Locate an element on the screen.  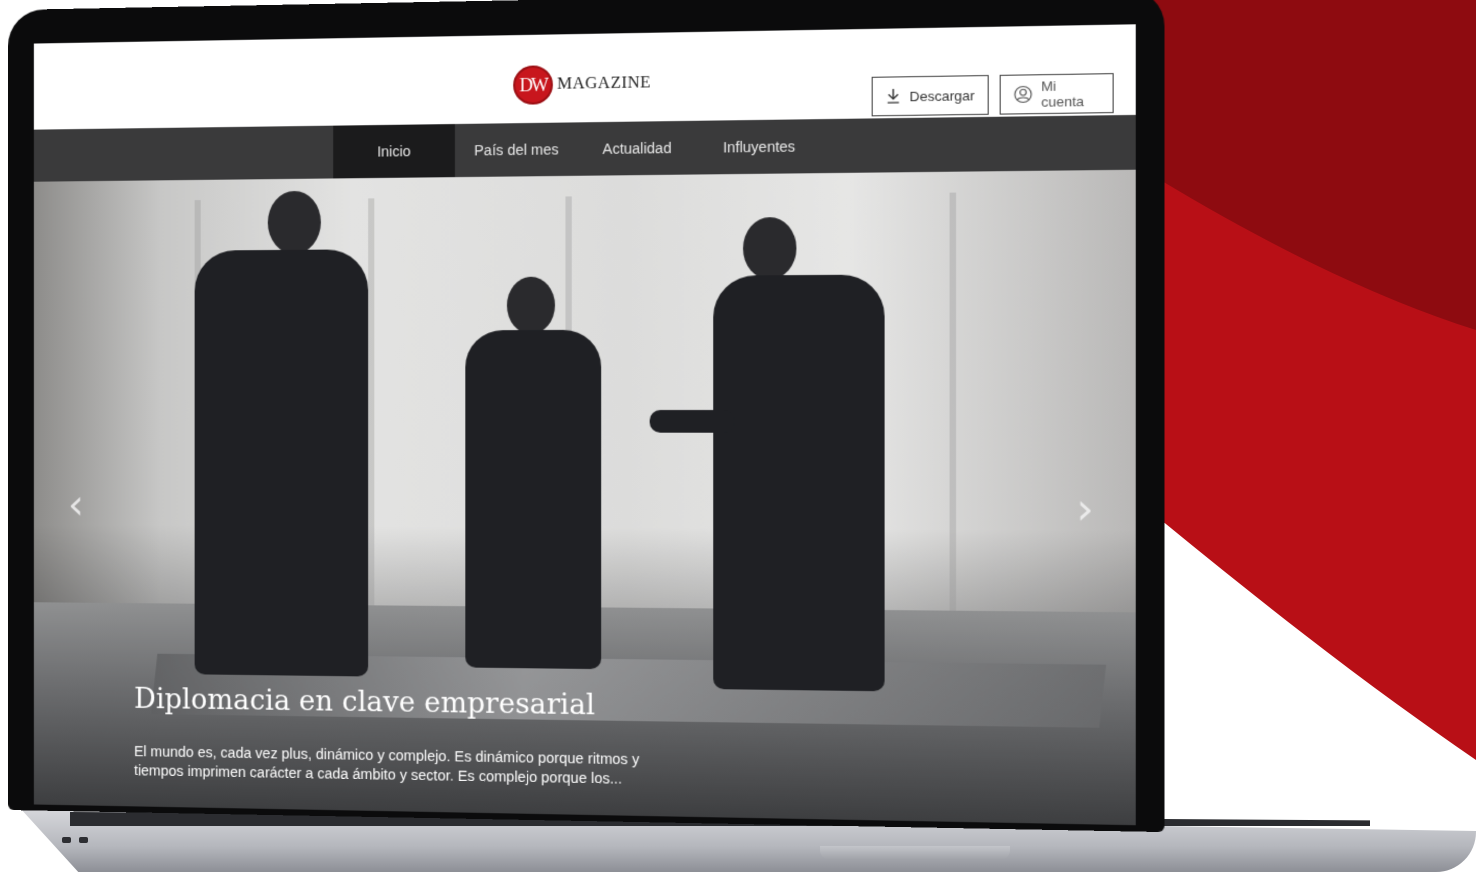
account-label: Mi cuenta is located at coordinates (1062, 94).